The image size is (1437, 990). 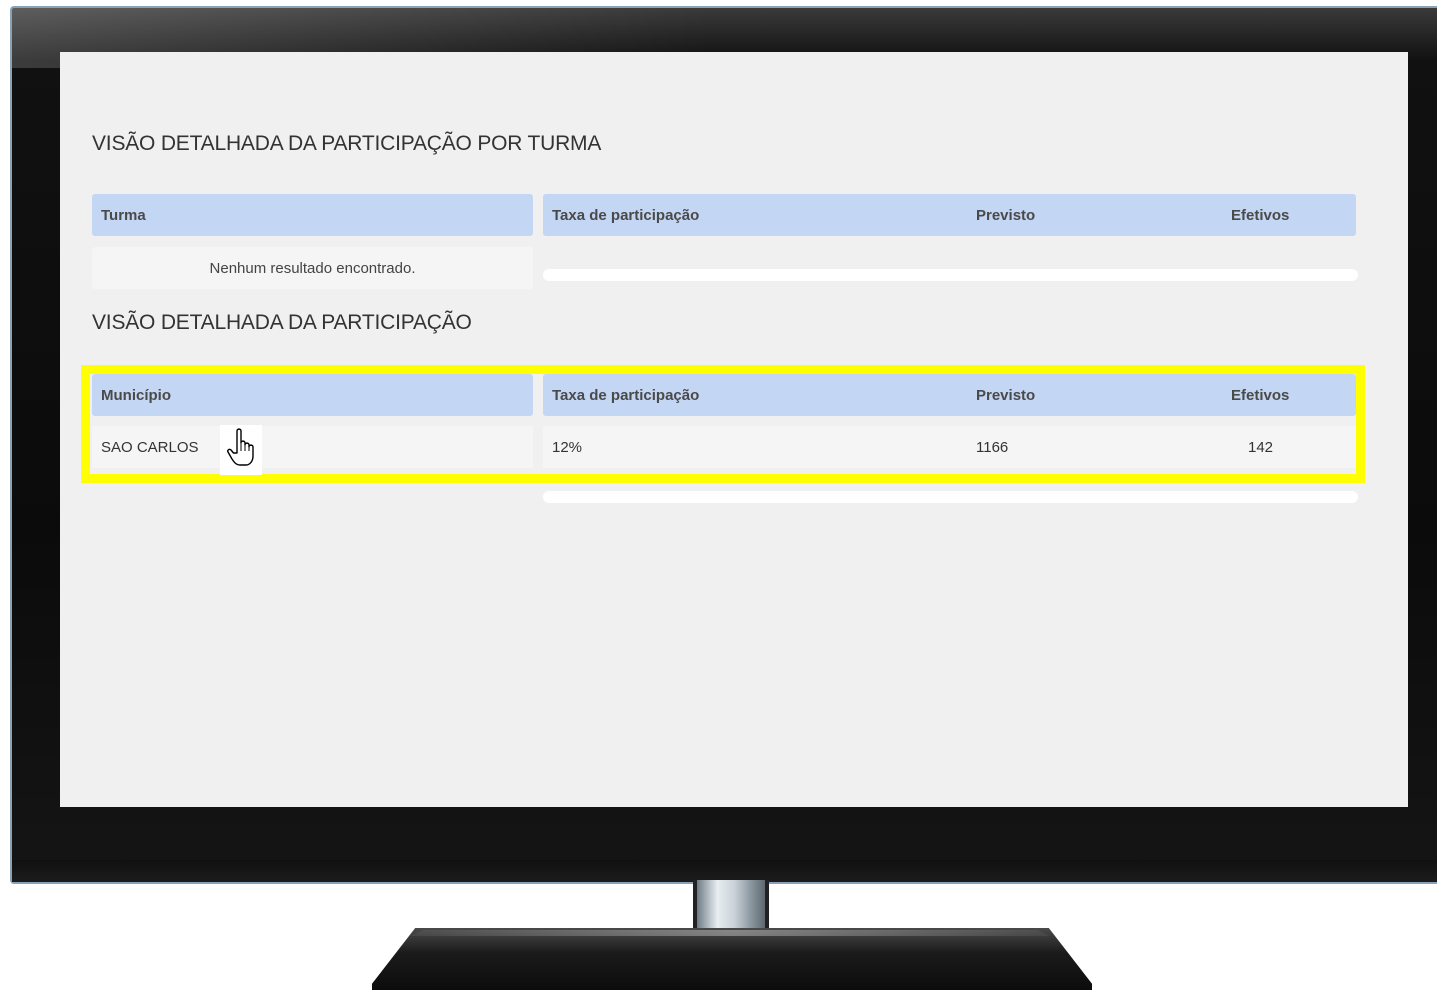 What do you see at coordinates (123, 215) in the screenshot?
I see `column-header-turma: Turma` at bounding box center [123, 215].